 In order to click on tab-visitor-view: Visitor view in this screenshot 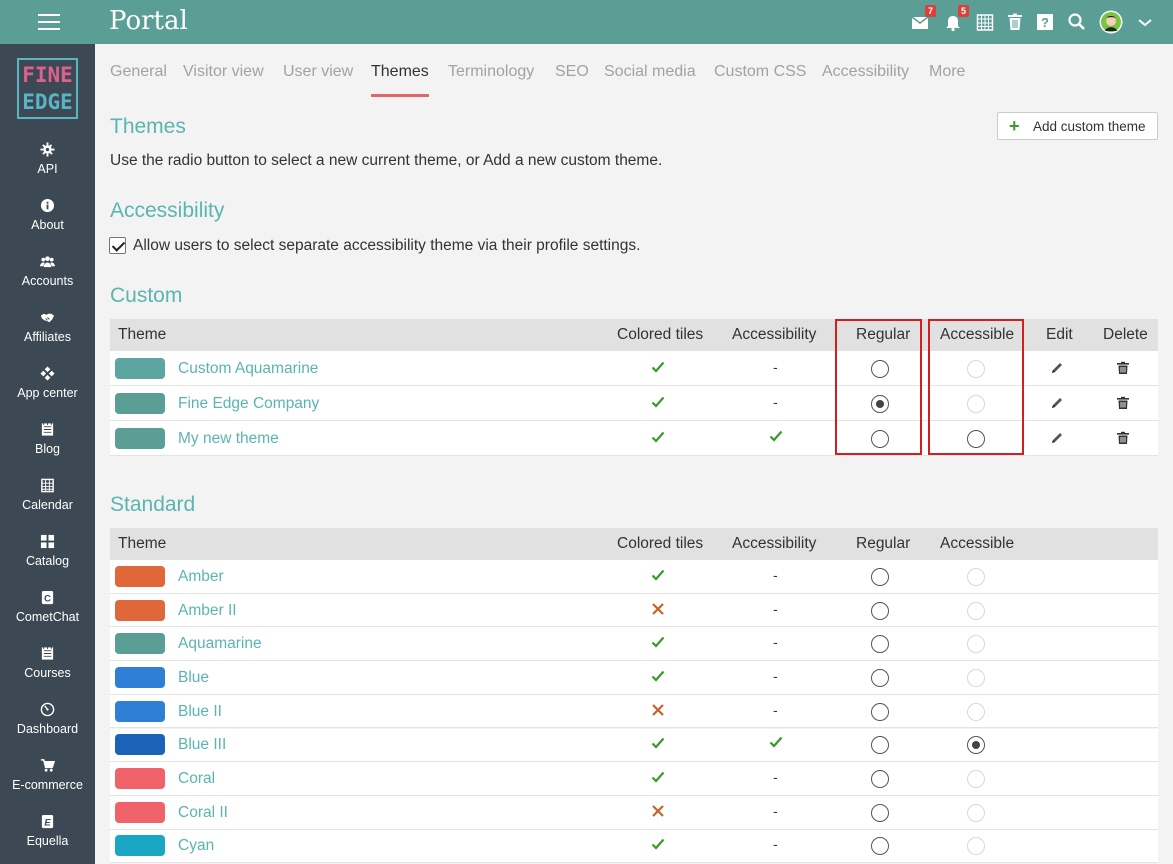, I will do `click(223, 80)`.